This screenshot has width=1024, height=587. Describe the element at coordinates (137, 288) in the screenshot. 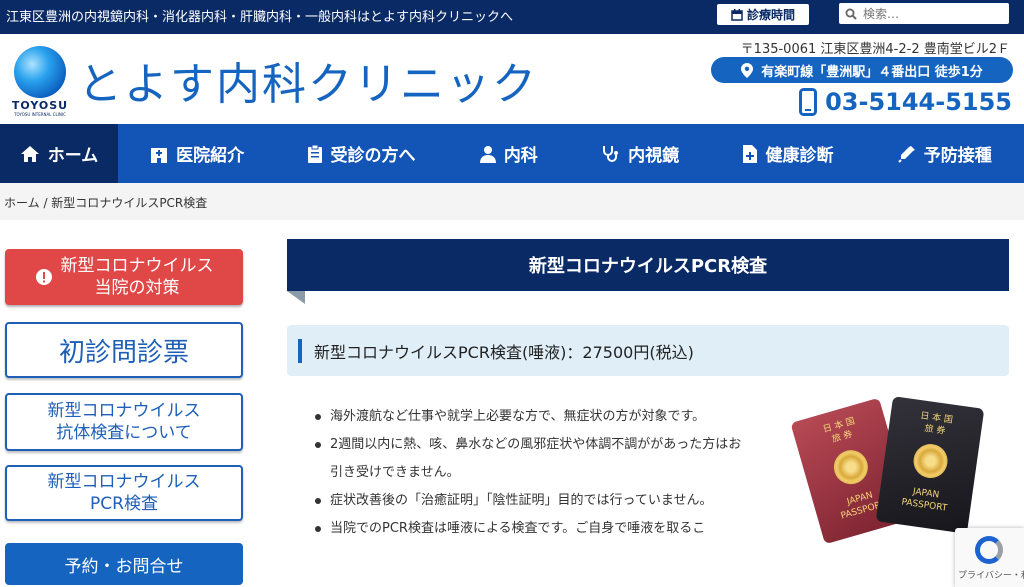

I see `covid-measures-line2: 当院の対策` at that location.